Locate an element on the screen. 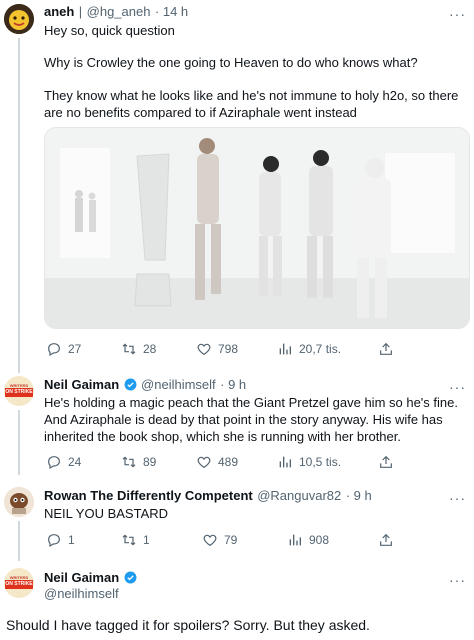 The image size is (474, 640). tweet-4-header: Neil Gaiman is located at coordinates (90, 578).